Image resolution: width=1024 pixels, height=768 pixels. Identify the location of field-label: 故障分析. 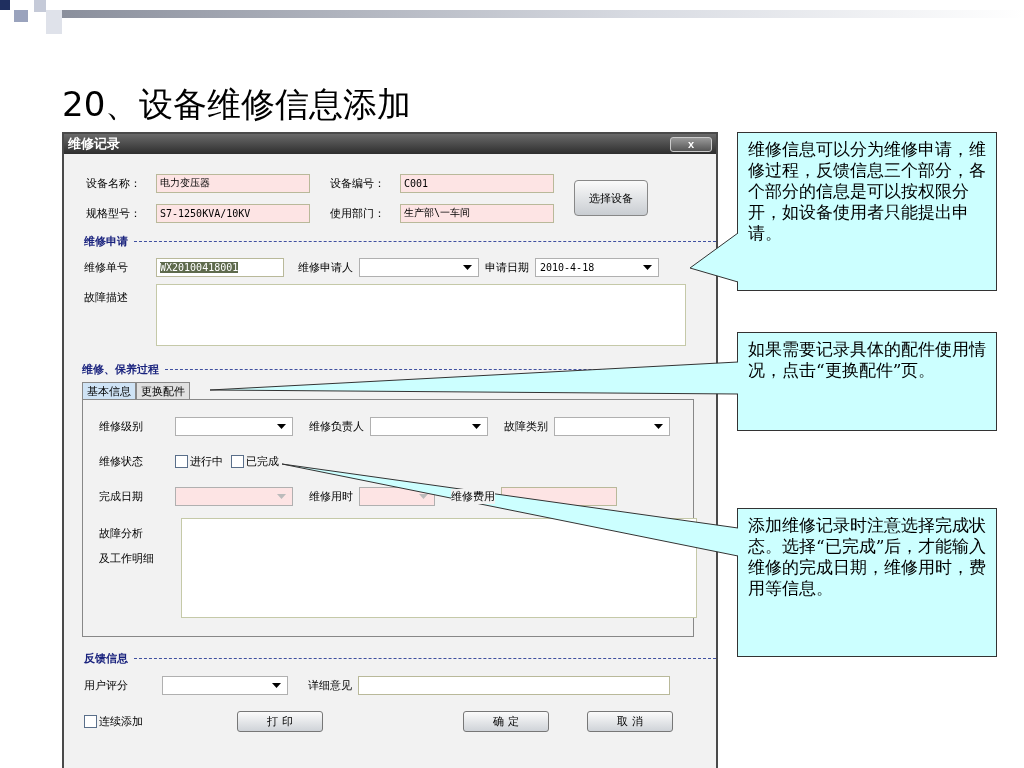
(121, 533).